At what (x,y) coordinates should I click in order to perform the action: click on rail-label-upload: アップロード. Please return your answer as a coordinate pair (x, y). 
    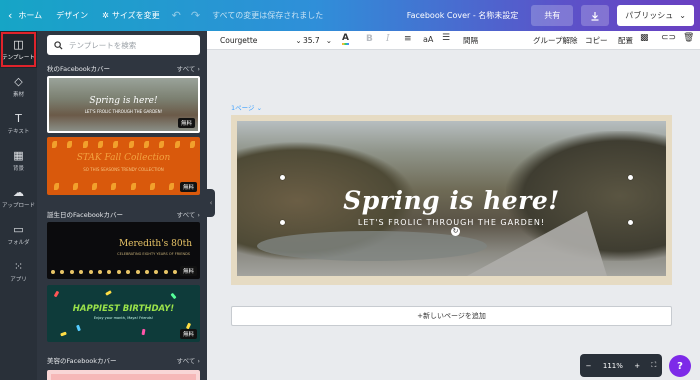
    Looking at the image, I should click on (18, 205).